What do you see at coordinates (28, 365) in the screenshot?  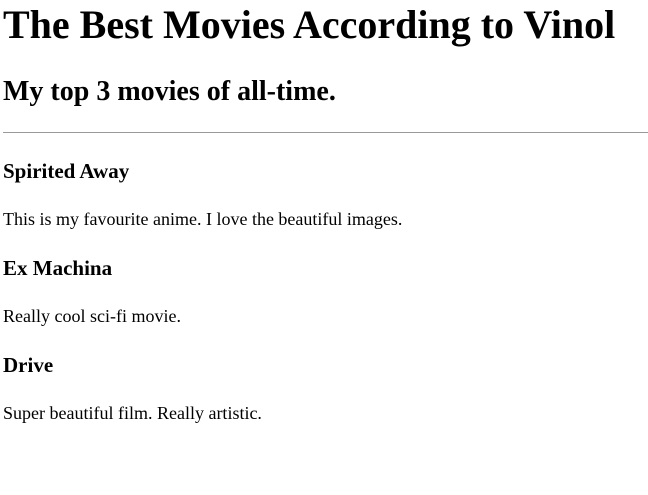 I see `movie-title-drive: Drive` at bounding box center [28, 365].